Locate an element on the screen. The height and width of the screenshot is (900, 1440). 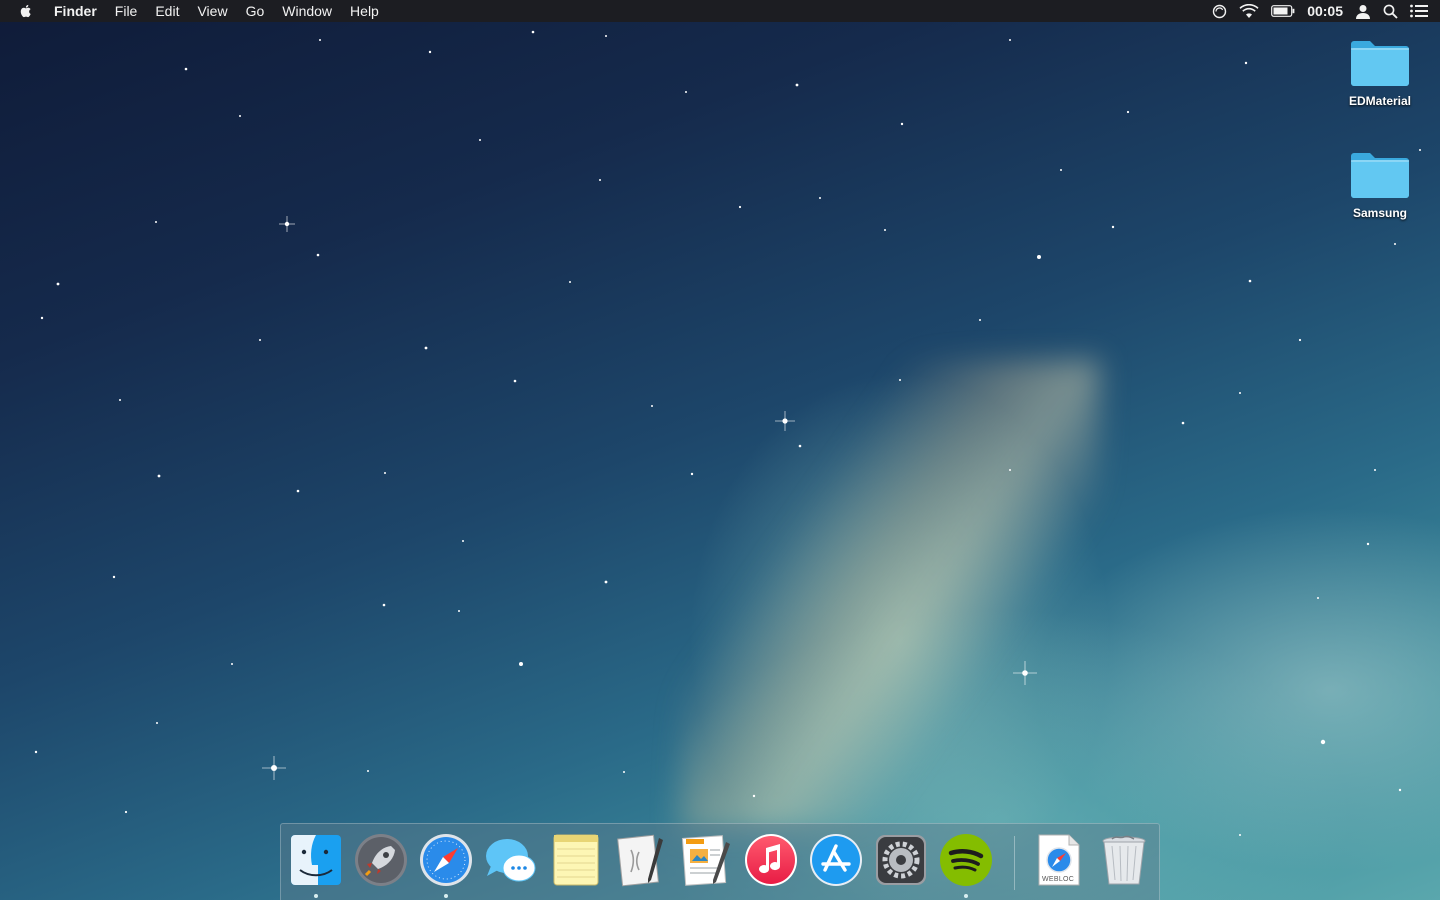
status-area: 00:05 is located at coordinates (1326, 11).